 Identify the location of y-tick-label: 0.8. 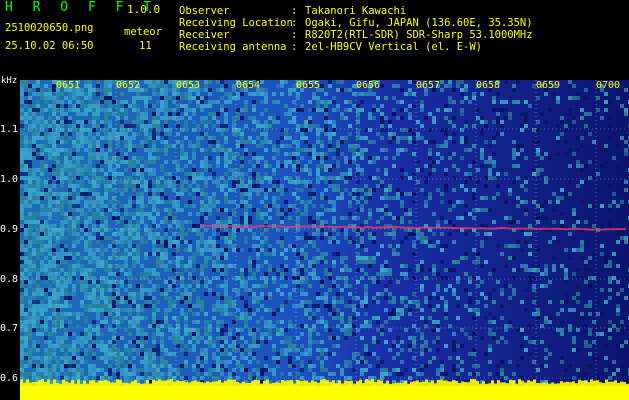
(9, 279).